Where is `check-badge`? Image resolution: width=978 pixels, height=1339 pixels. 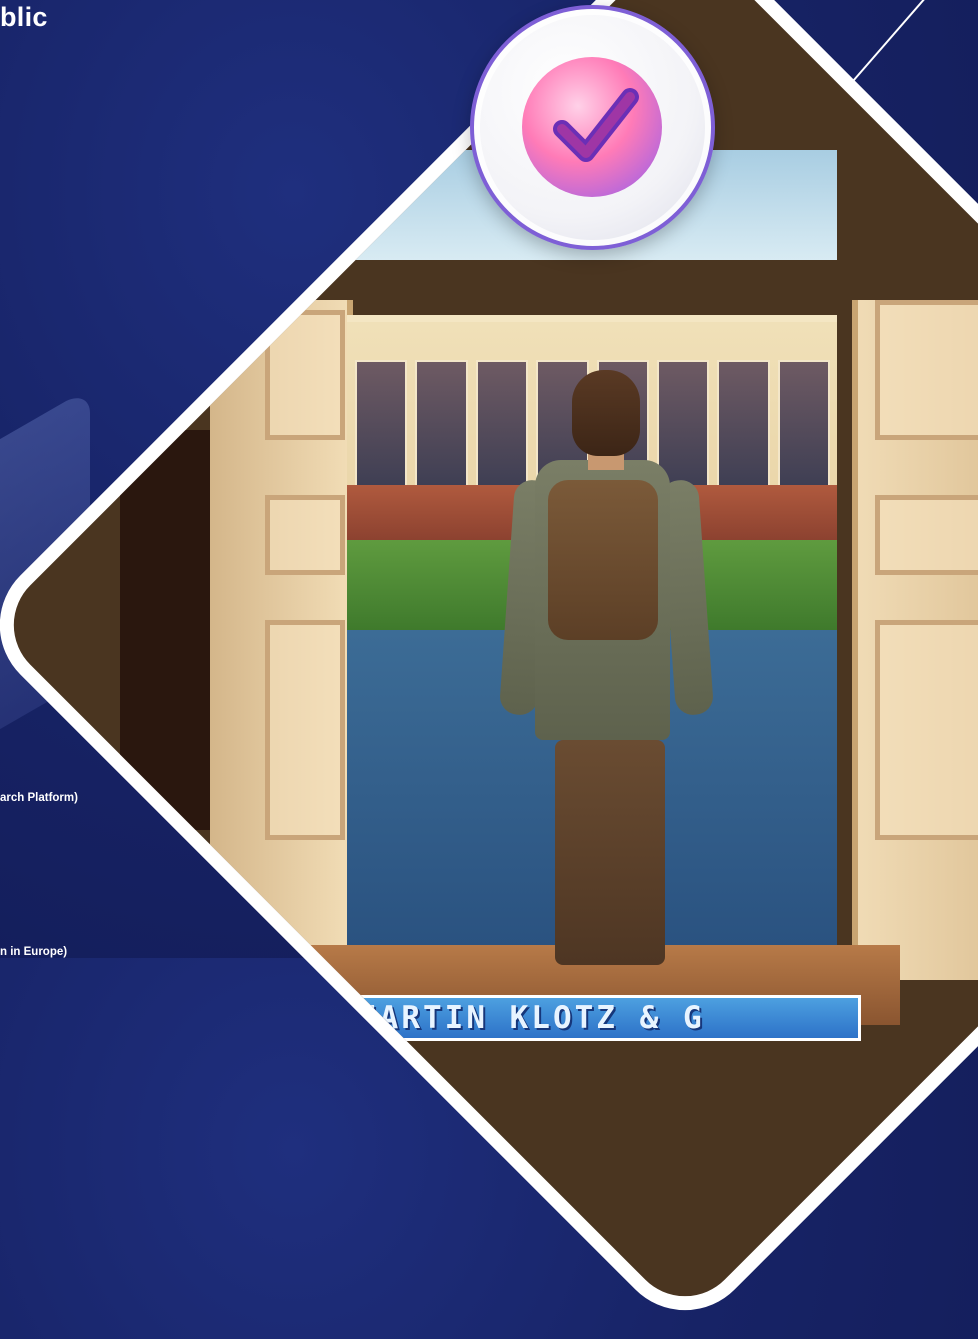
check-badge is located at coordinates (592, 127).